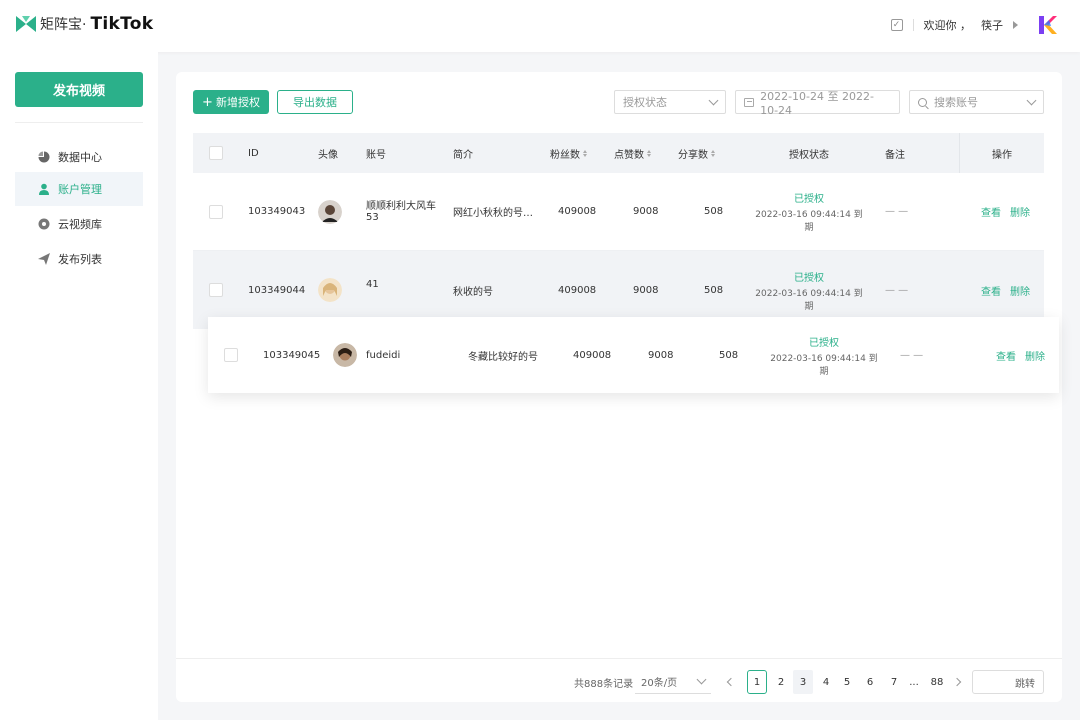  What do you see at coordinates (79, 89) in the screenshot?
I see `publish-video-button: 发布视频` at bounding box center [79, 89].